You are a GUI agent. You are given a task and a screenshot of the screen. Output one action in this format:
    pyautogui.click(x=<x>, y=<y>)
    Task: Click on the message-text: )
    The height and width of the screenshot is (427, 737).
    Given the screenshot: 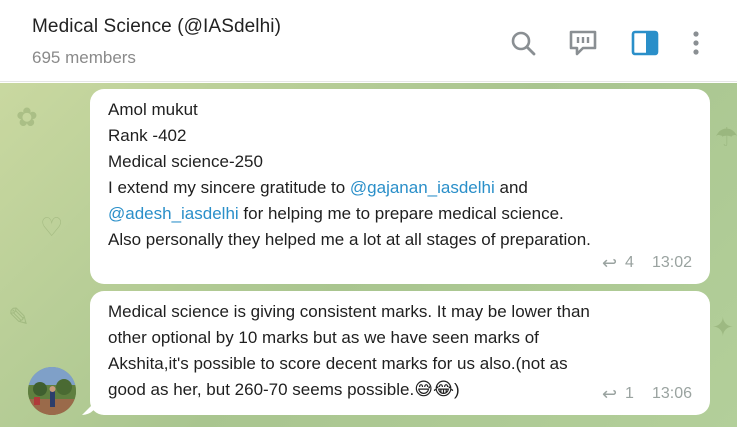 What is the action you would take?
    pyautogui.click(x=457, y=389)
    